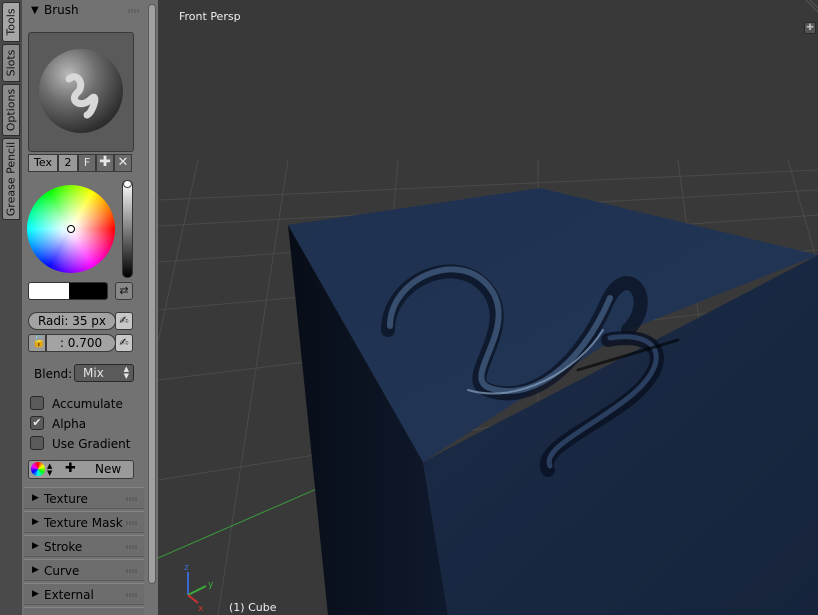 The width and height of the screenshot is (818, 615). I want to click on brush-icon, so click(81, 91).